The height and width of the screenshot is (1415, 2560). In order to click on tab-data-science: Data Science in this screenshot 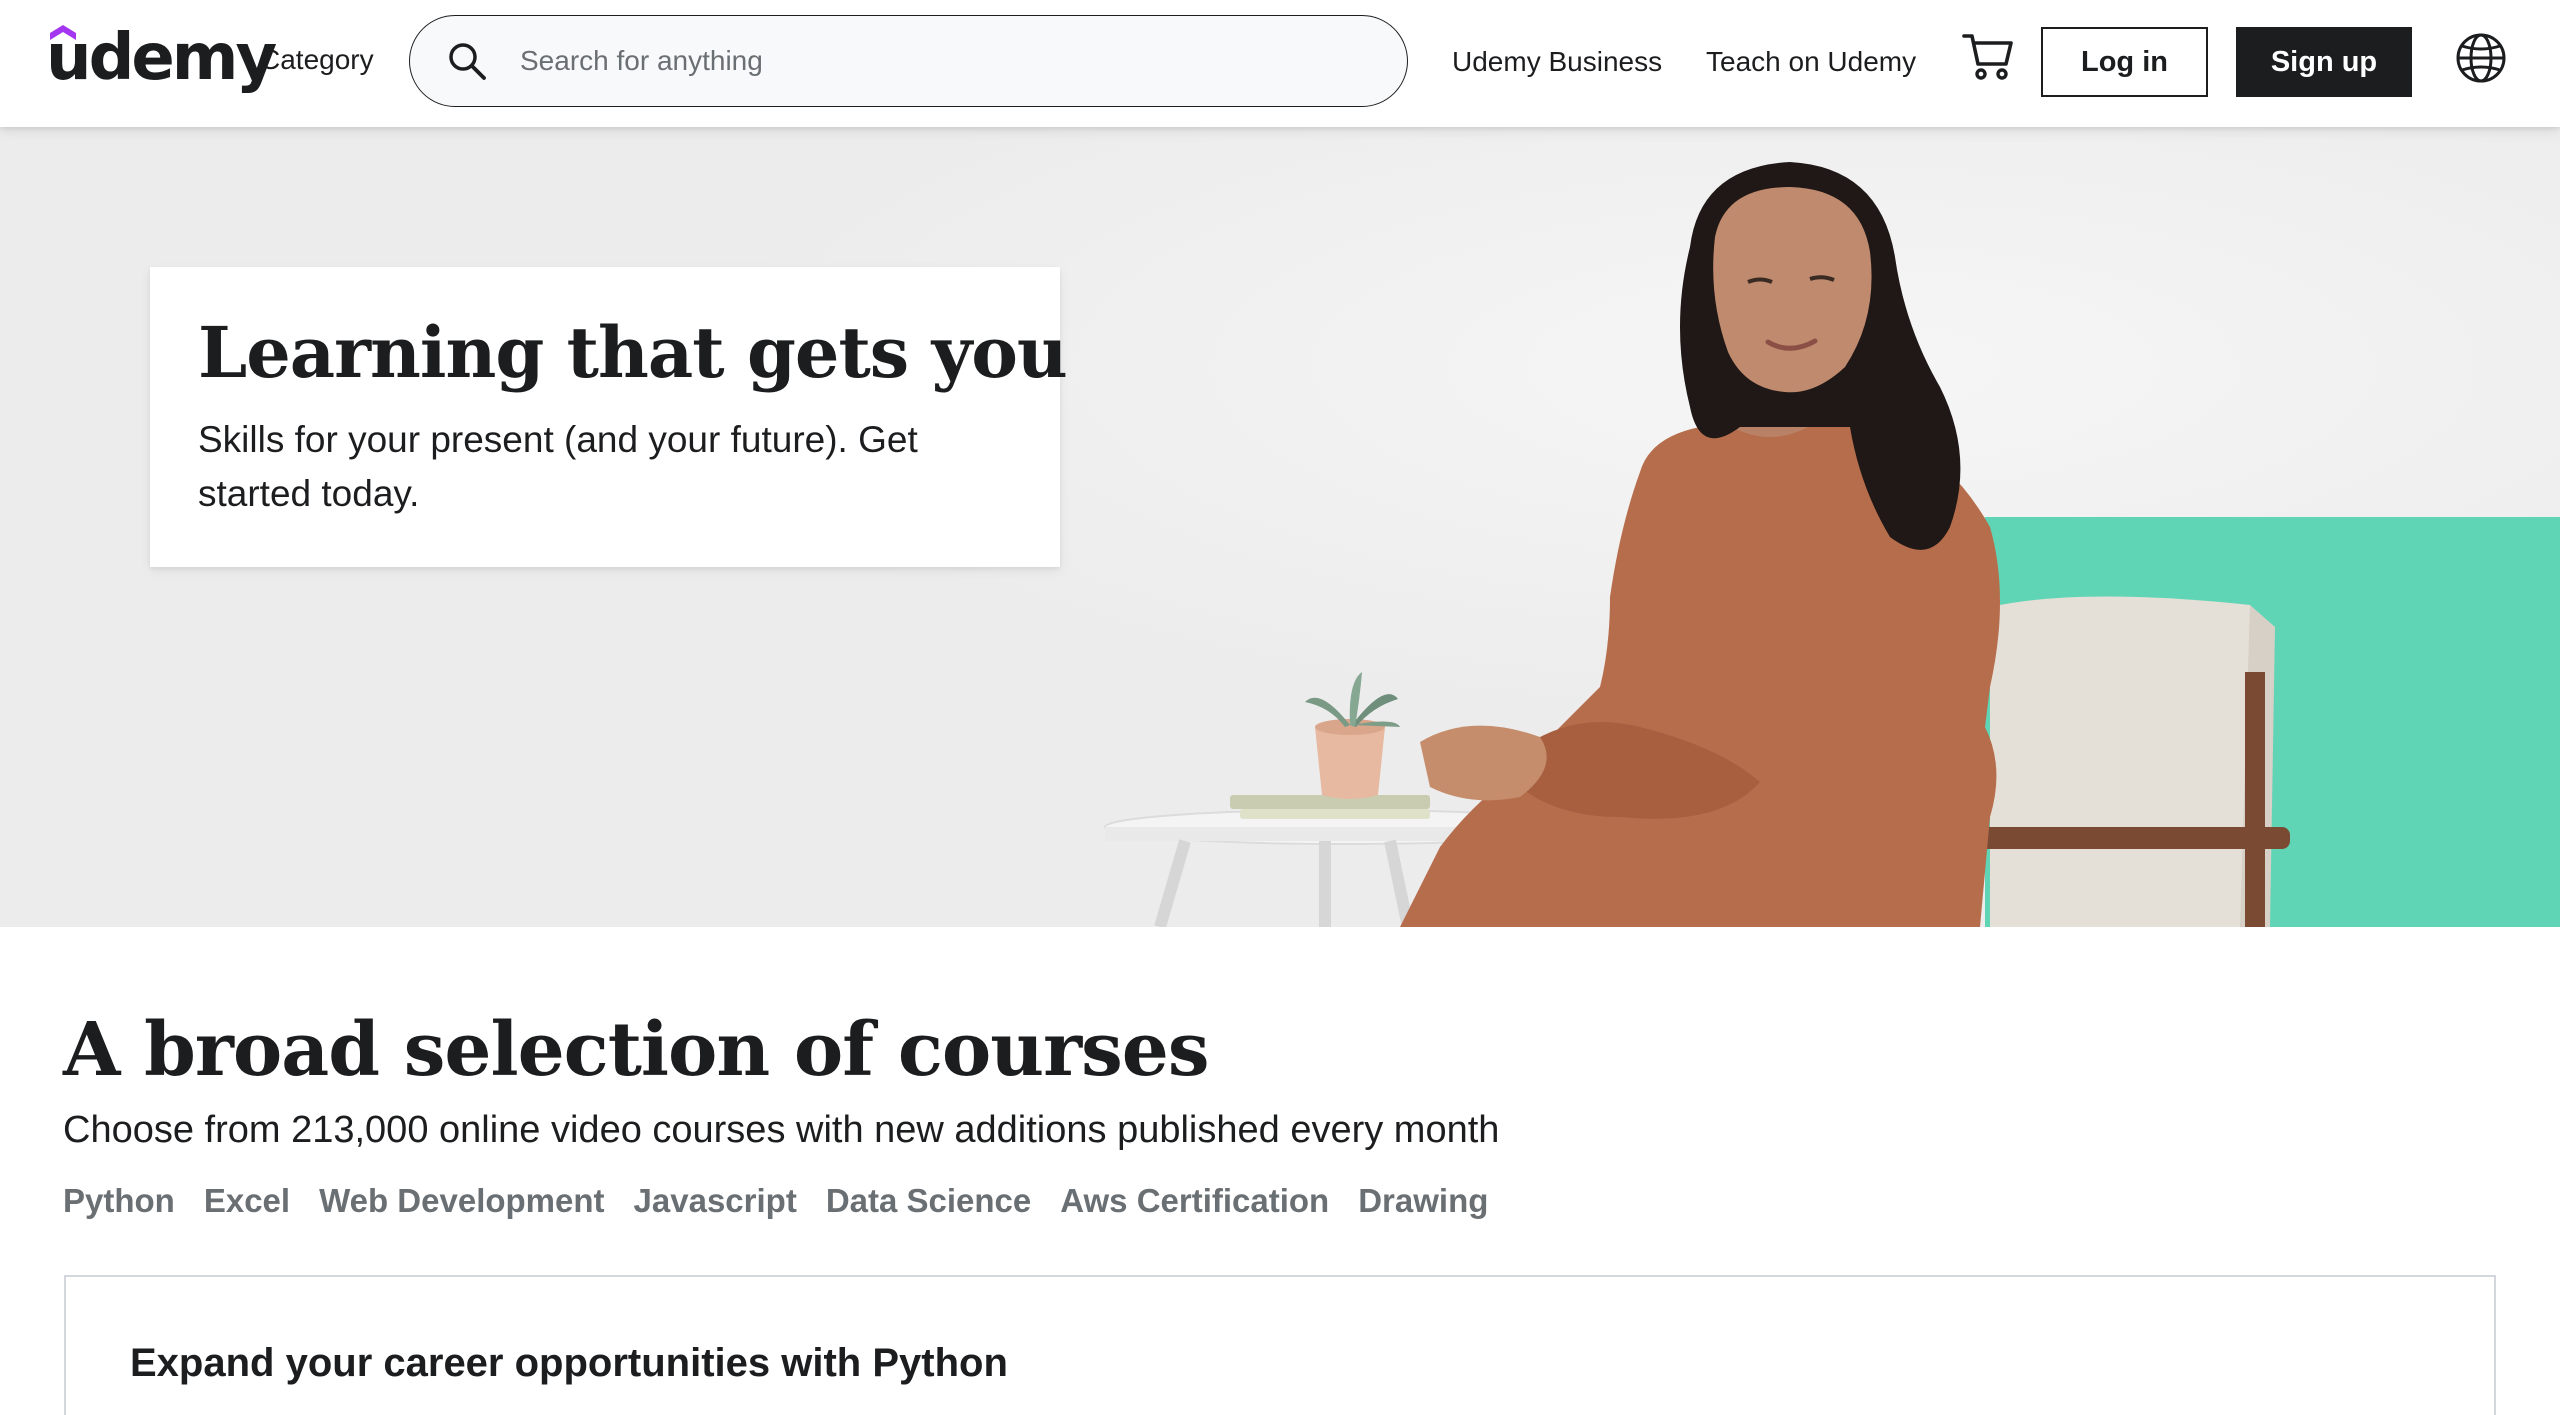, I will do `click(928, 1201)`.